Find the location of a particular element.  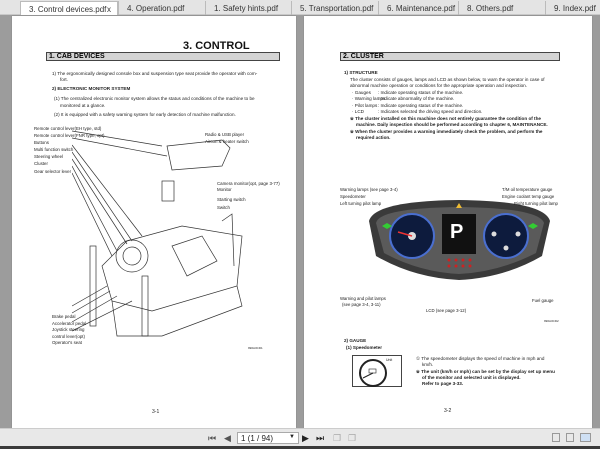

tab-operation: 4. Operation.pdf is located at coordinates (161, 8).